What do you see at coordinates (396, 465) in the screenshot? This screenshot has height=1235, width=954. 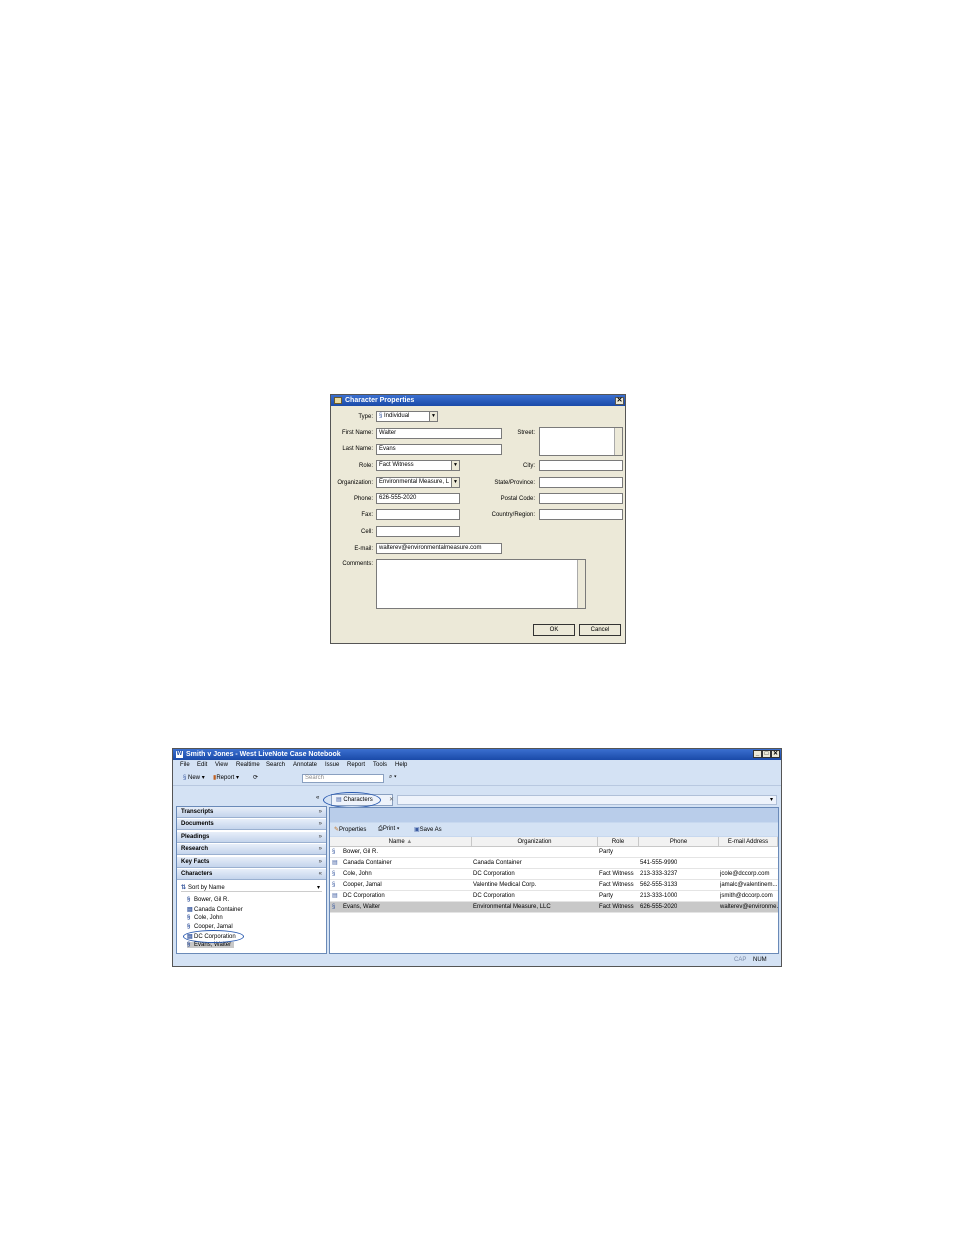 I see `role-value: Fact Witness` at bounding box center [396, 465].